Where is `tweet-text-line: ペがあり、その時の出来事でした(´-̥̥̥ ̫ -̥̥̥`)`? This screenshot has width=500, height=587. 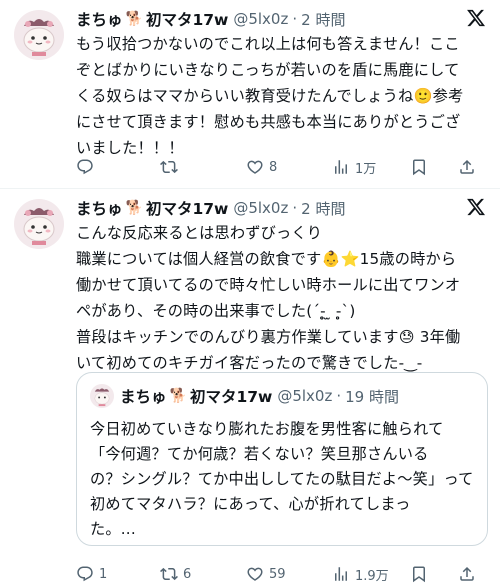
tweet-text-line: ペがあり、その時の出来事でした(´-̥̥̥ ̫ -̥̥̥`) is located at coordinates (216, 311).